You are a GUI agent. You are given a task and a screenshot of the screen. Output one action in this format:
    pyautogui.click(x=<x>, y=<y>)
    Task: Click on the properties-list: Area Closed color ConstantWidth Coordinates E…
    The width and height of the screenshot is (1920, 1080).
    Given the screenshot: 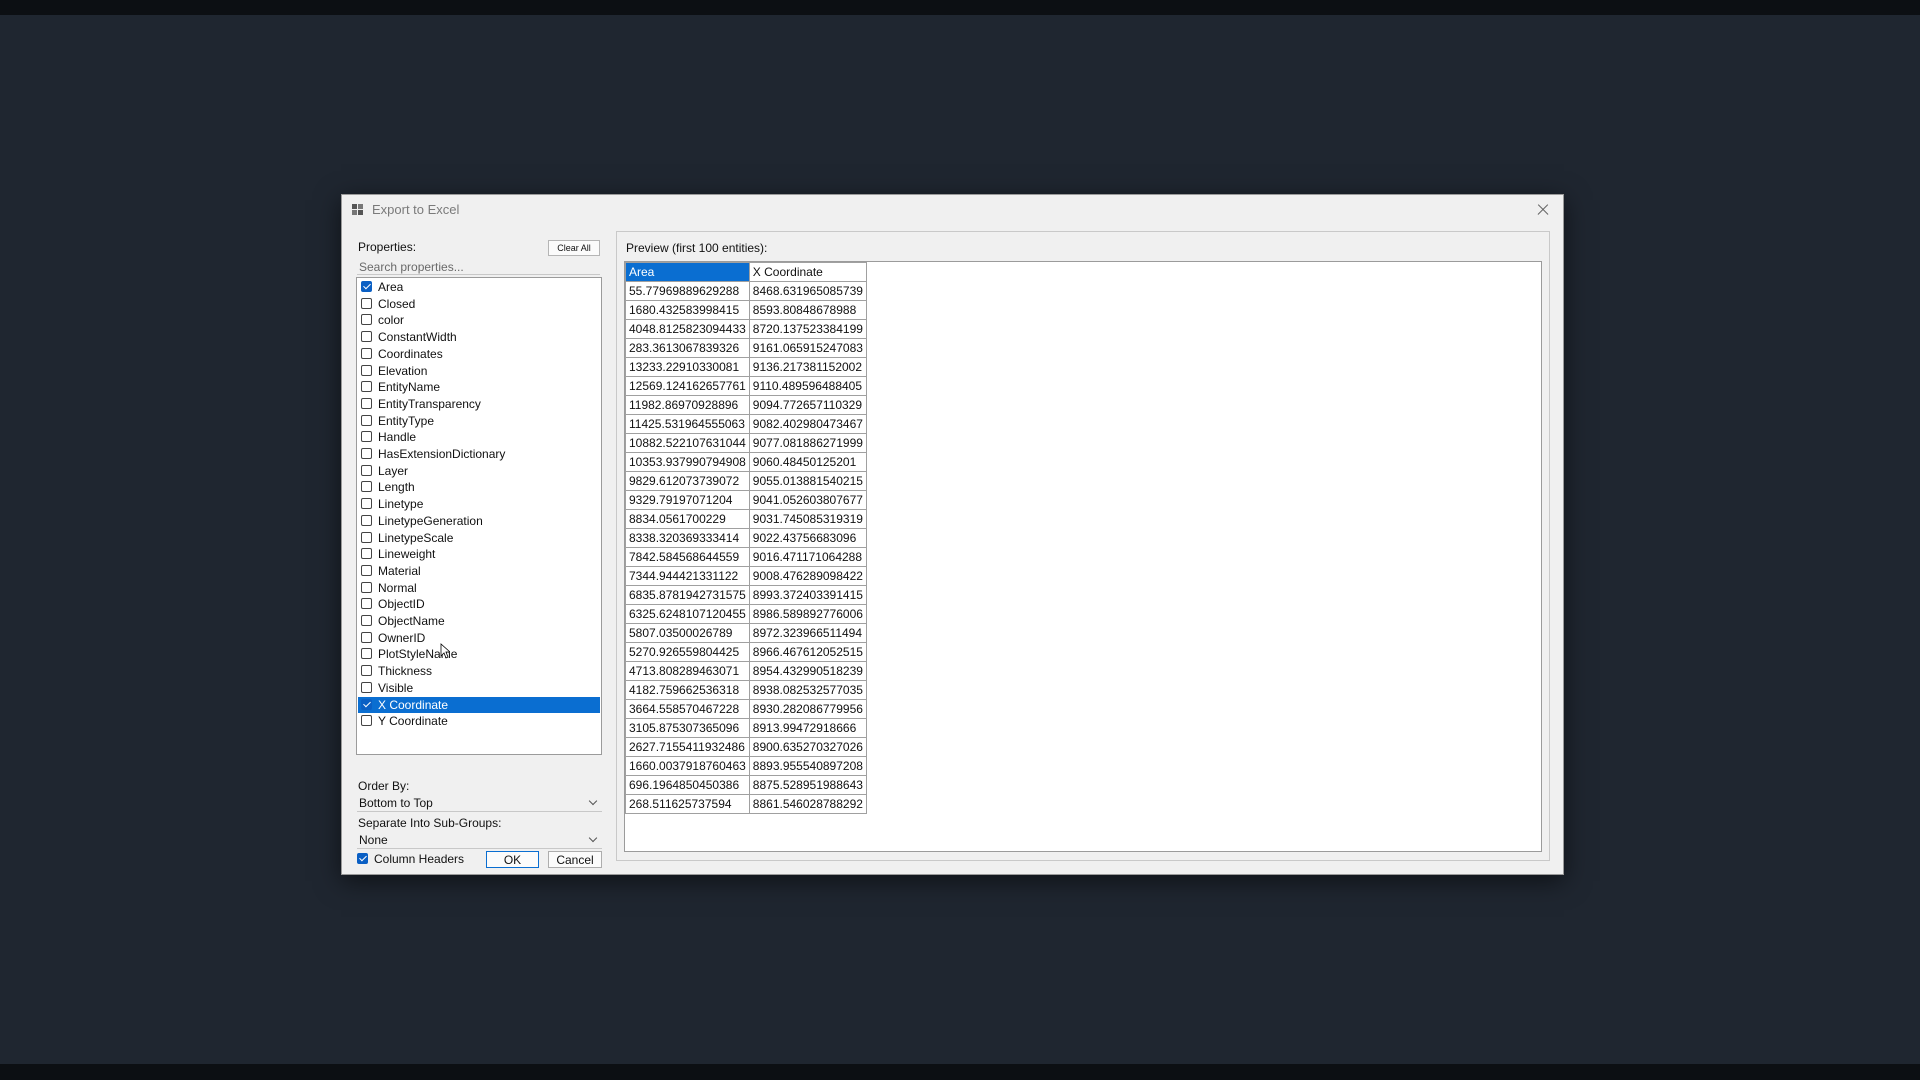 What is the action you would take?
    pyautogui.click(x=479, y=516)
    